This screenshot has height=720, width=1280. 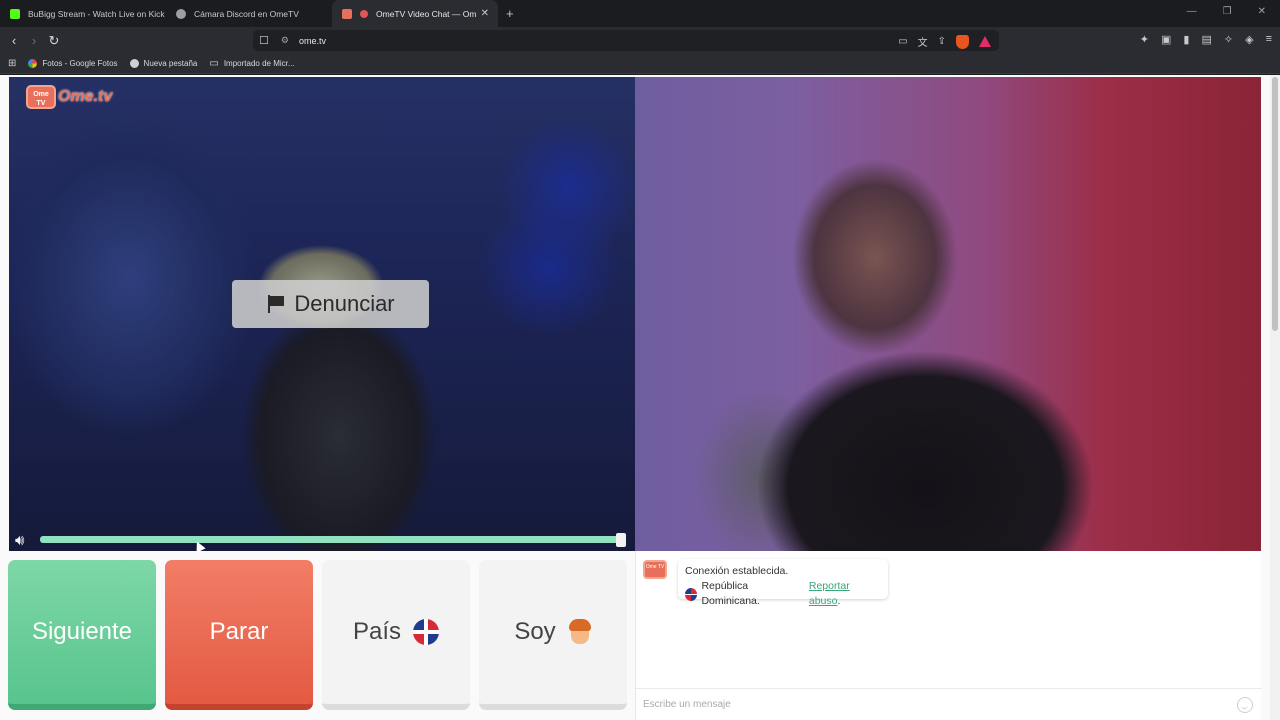 What do you see at coordinates (347, 13) in the screenshot?
I see `ometv-favicon-icon` at bounding box center [347, 13].